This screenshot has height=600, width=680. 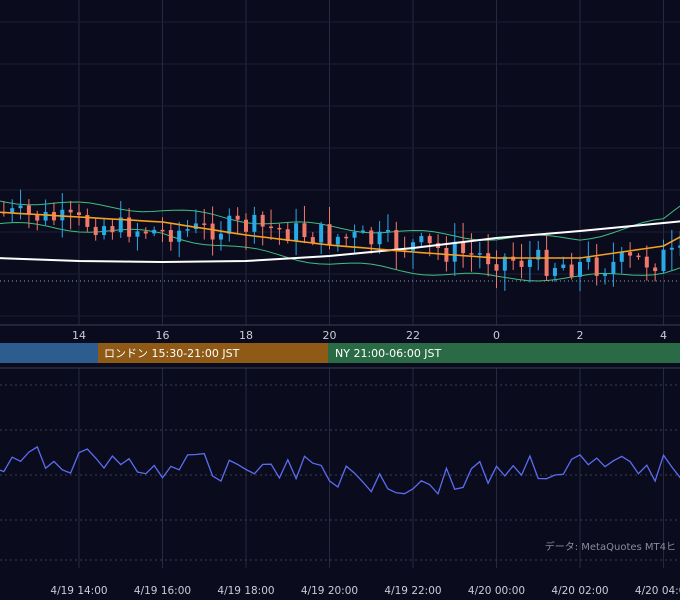 I want to click on session-label-london: ロンドン 15:30-21:00 JST, so click(x=172, y=353).